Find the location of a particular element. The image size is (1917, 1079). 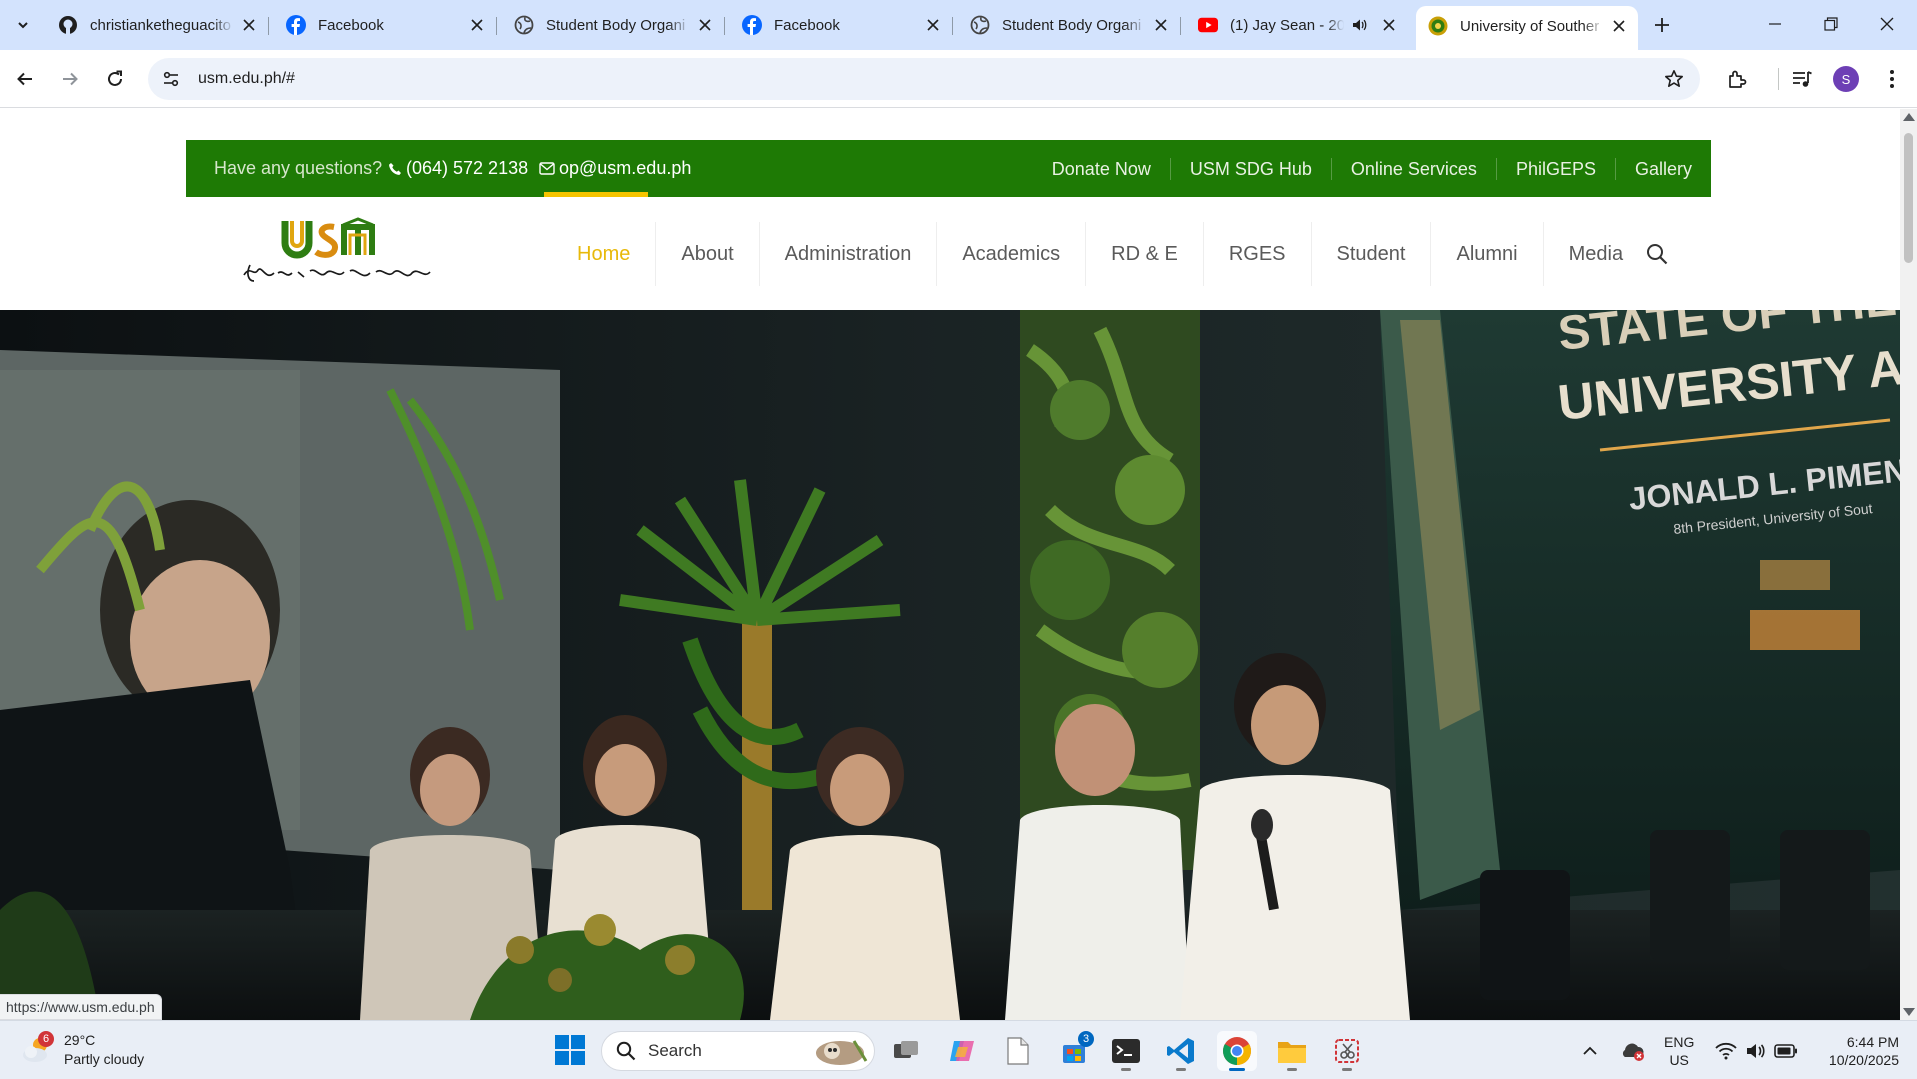

start-button is located at coordinates (570, 1050).